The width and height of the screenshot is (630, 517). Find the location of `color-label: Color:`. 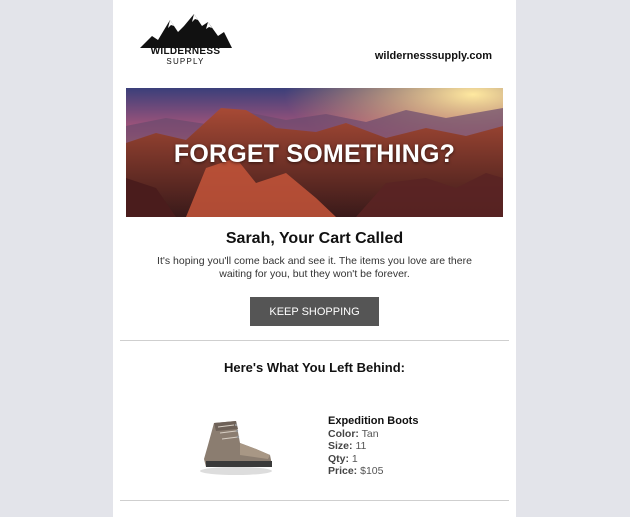

color-label: Color: is located at coordinates (343, 433).